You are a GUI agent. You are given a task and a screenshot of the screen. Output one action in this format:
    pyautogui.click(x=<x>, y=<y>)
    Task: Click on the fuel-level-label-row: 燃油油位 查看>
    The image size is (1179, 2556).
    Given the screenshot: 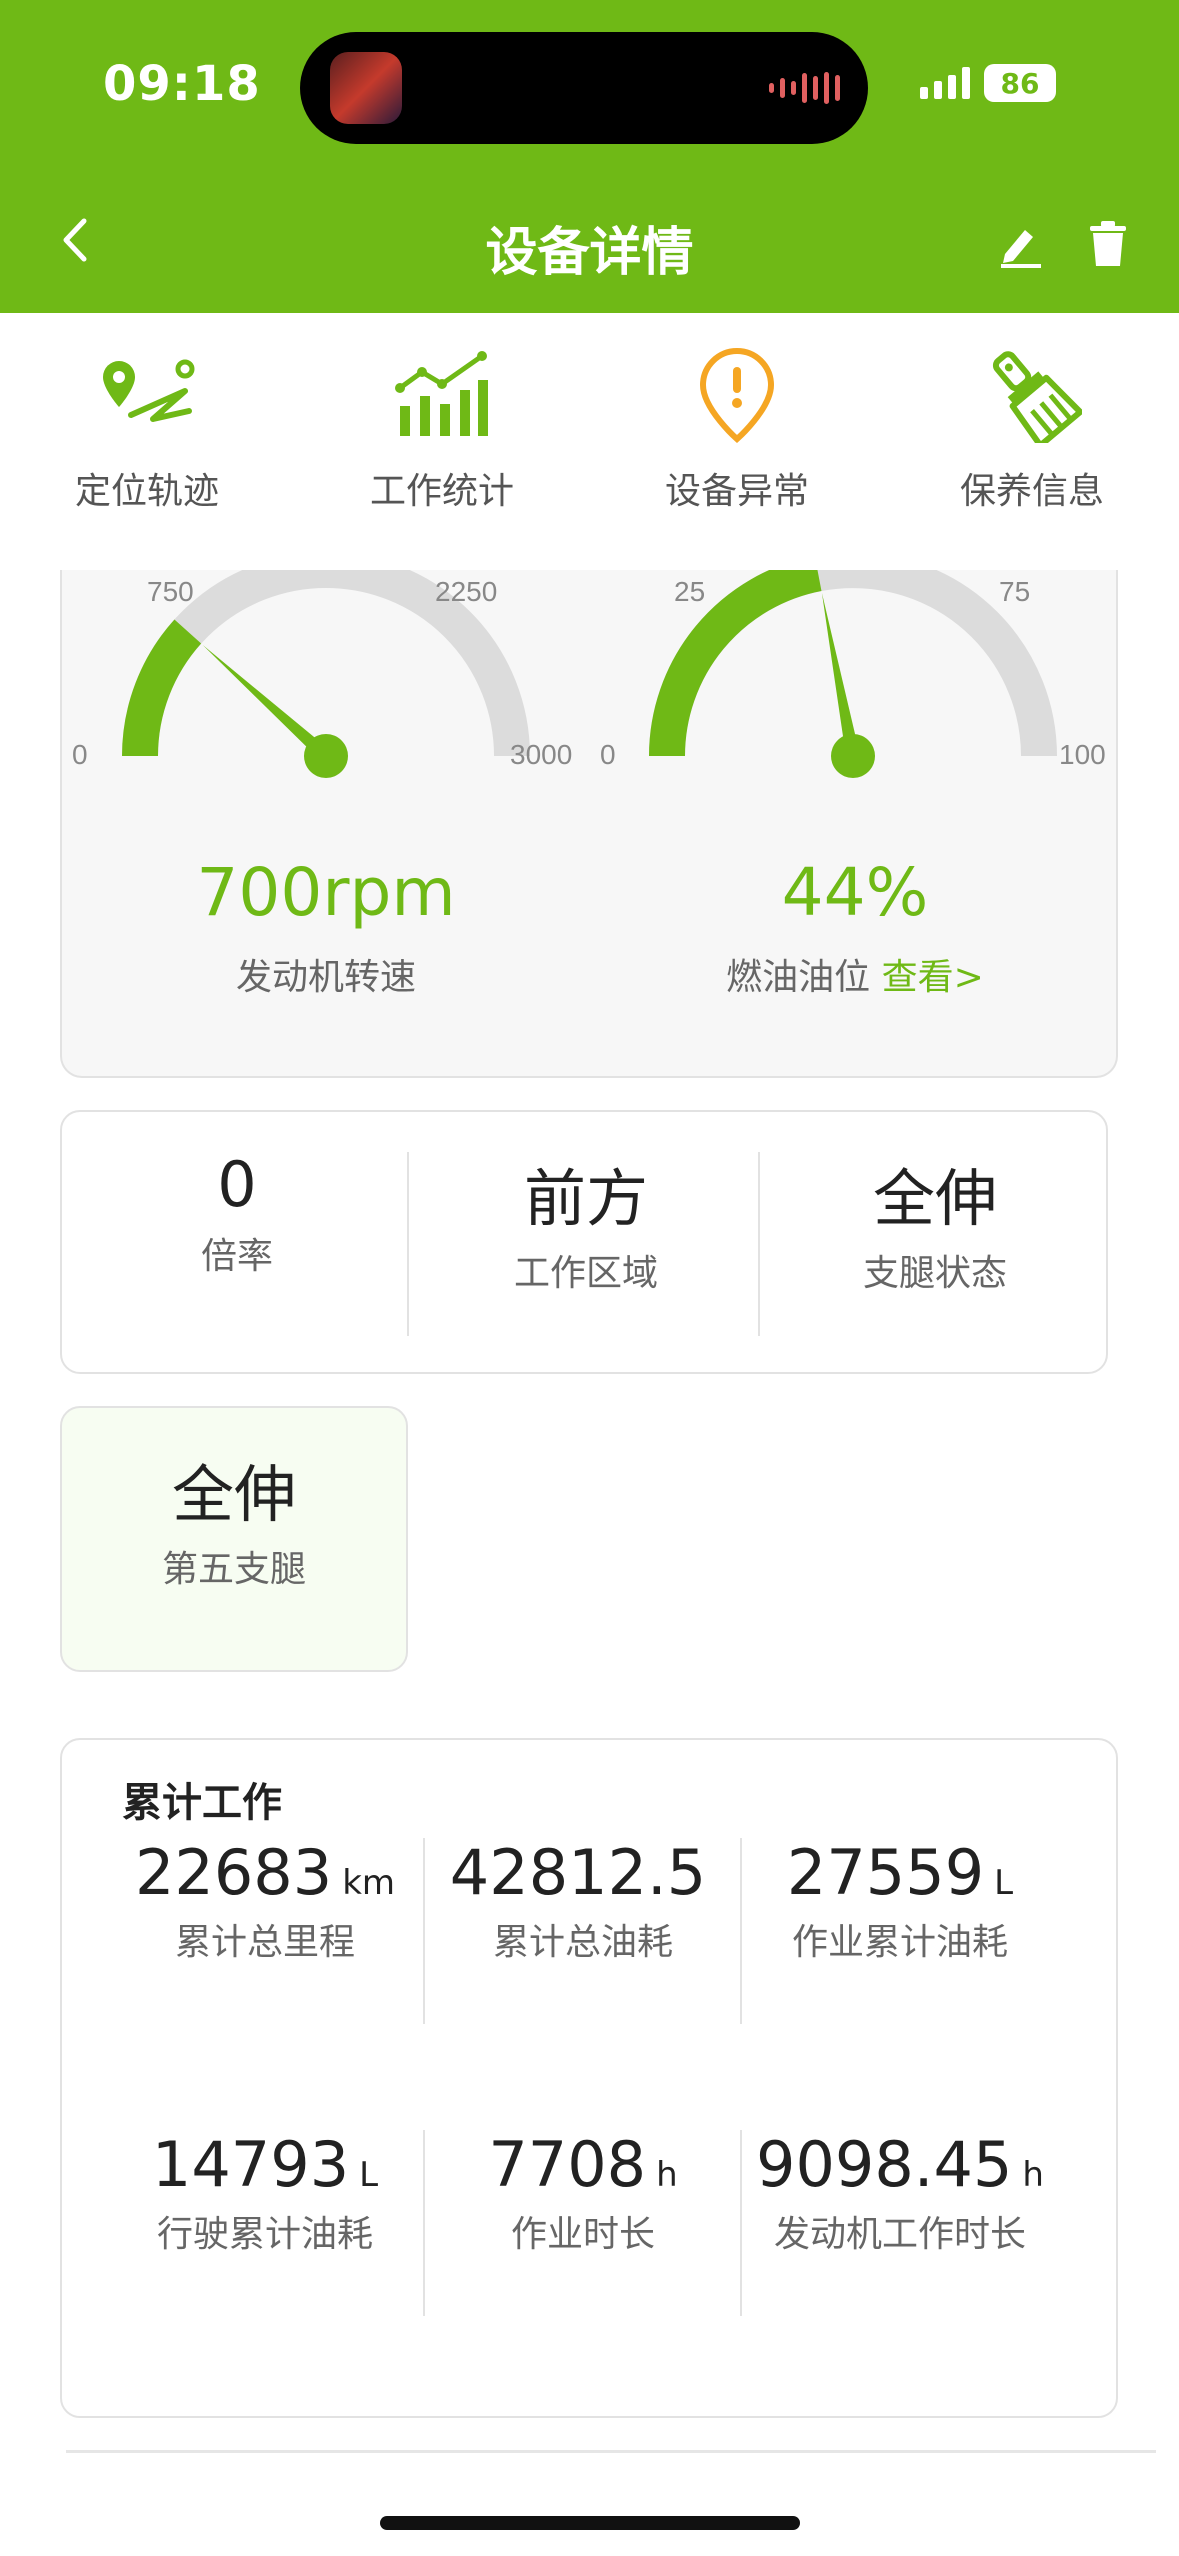 What is the action you would take?
    pyautogui.click(x=855, y=974)
    